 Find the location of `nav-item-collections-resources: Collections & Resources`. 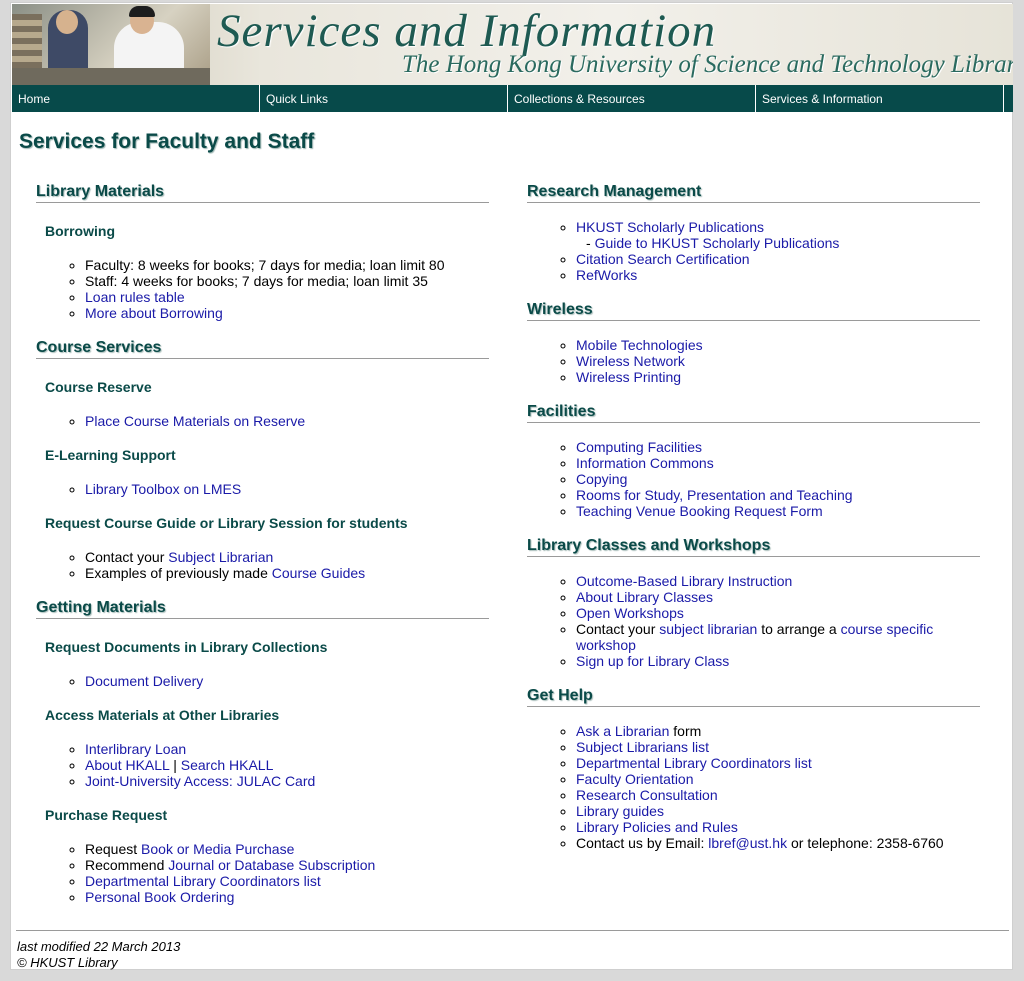

nav-item-collections-resources: Collections & Resources is located at coordinates (632, 98).